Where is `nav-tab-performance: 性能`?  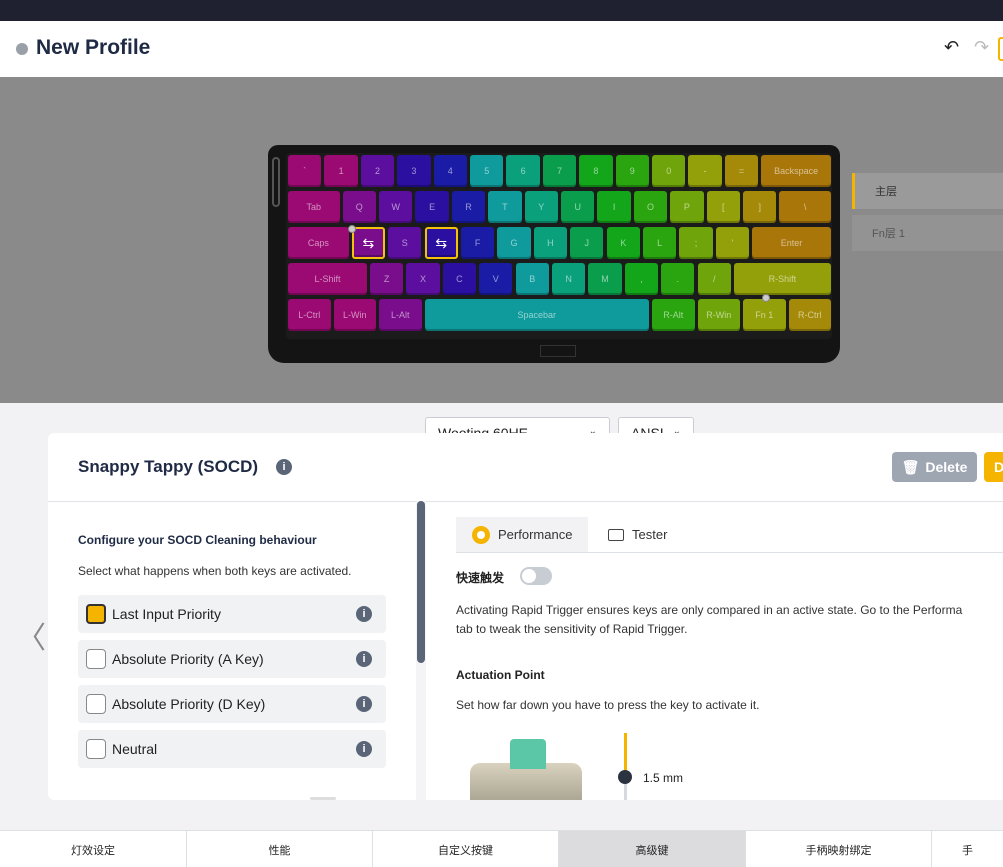 nav-tab-performance: 性能 is located at coordinates (280, 849).